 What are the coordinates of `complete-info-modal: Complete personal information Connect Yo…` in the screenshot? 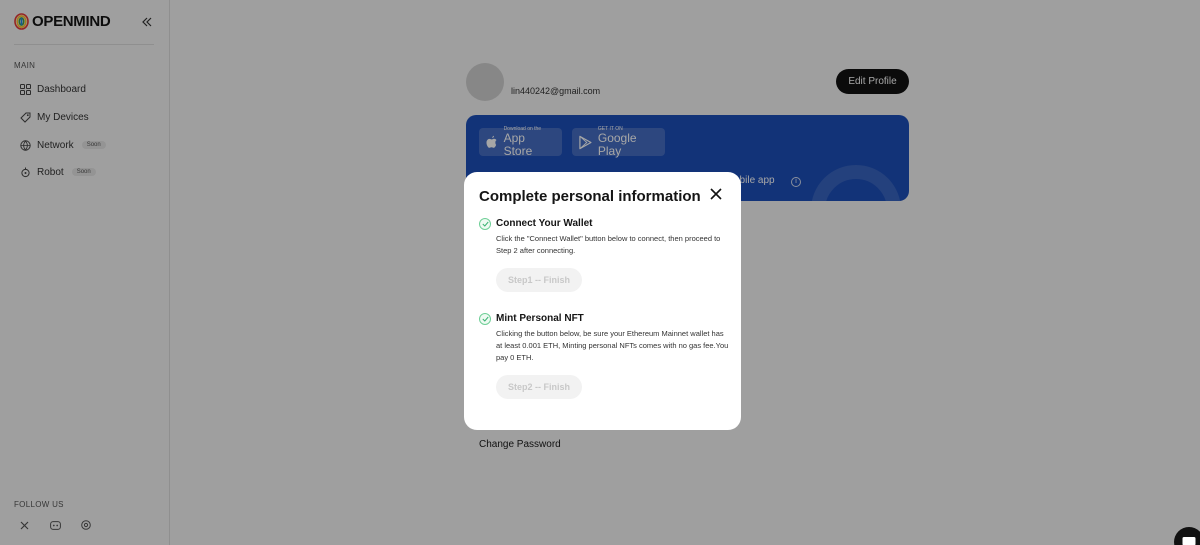 It's located at (602, 301).